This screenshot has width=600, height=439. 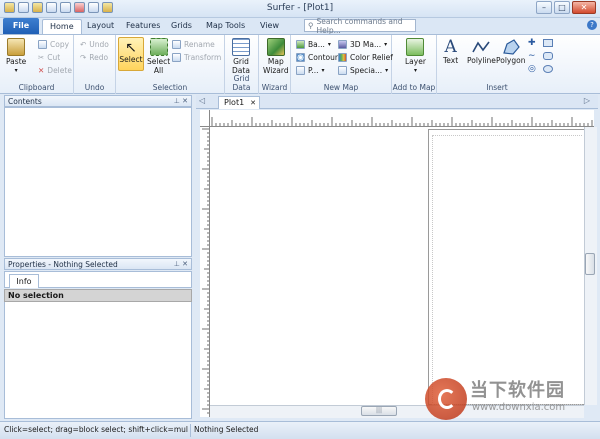 I want to click on select-label: Select, so click(x=131, y=59).